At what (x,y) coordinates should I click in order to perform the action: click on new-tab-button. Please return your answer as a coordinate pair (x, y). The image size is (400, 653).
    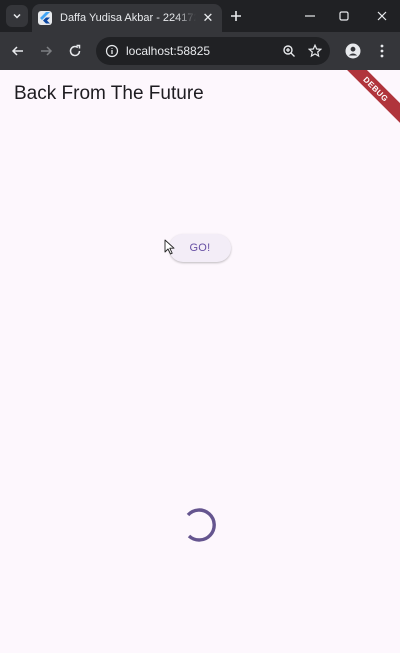
    Looking at the image, I should click on (236, 16).